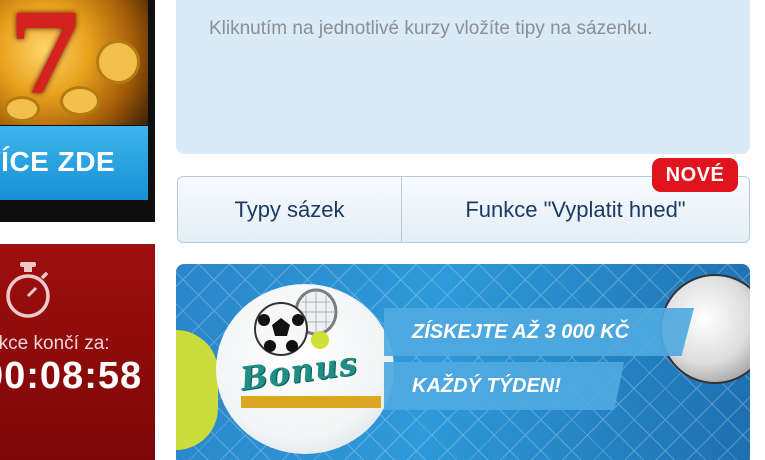  I want to click on stopwatch-icon, so click(28, 290).